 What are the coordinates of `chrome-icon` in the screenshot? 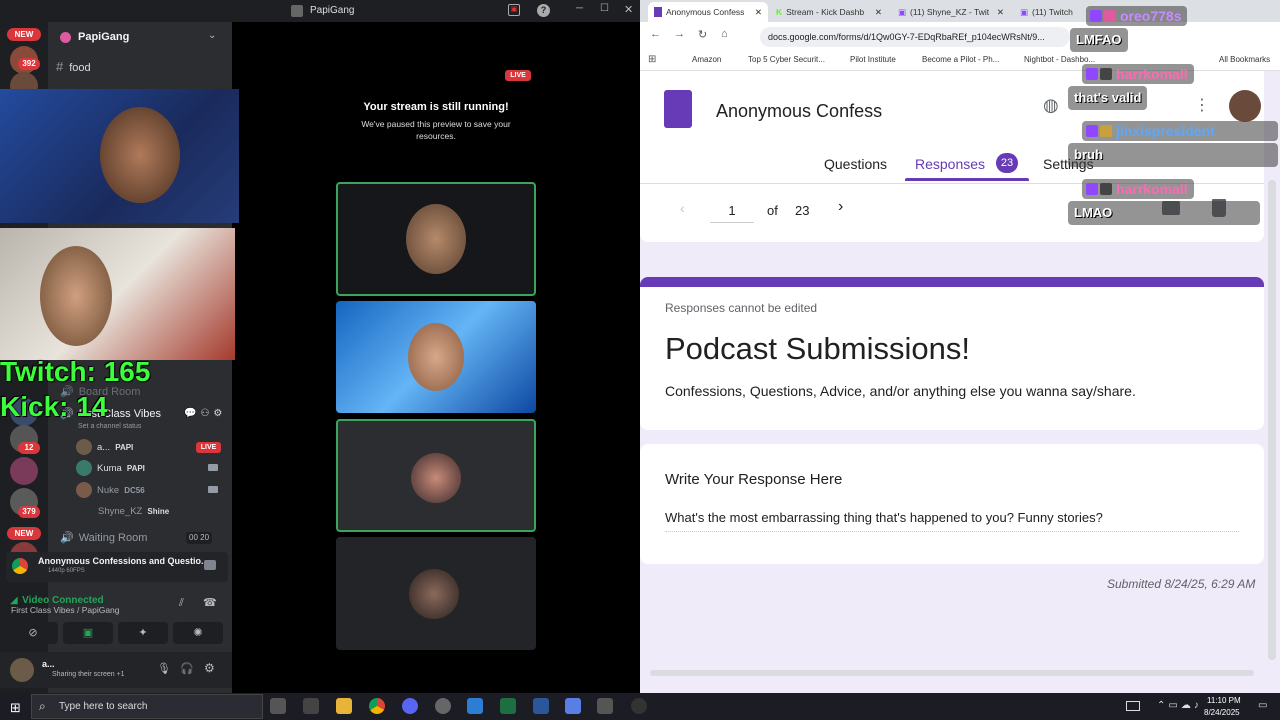 It's located at (377, 706).